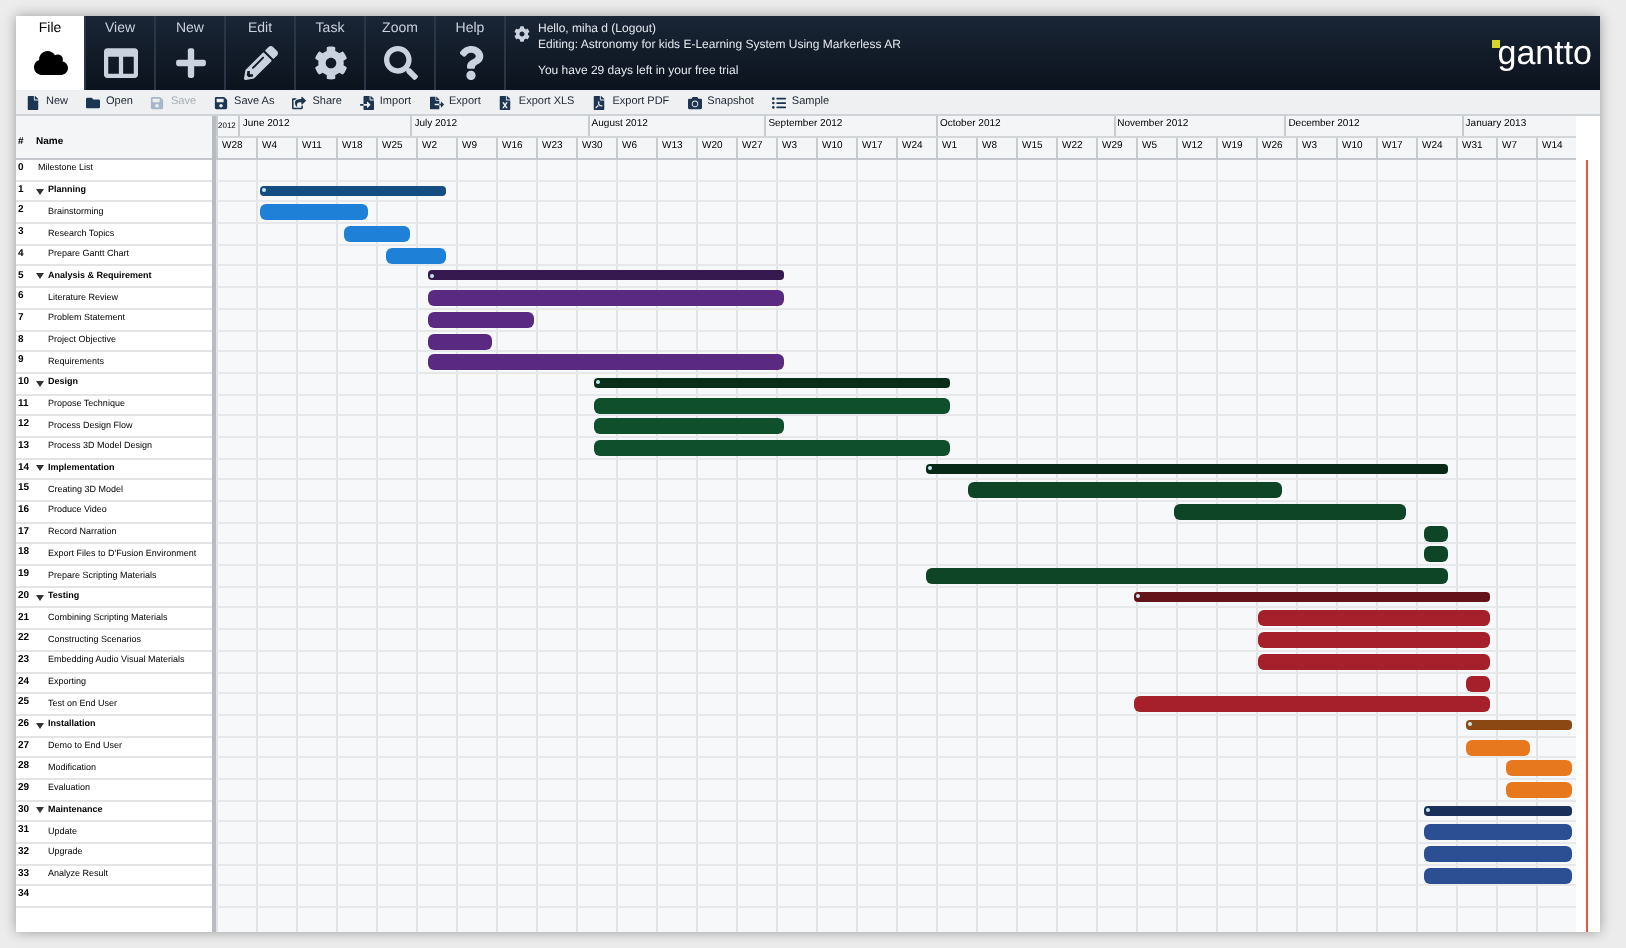 The image size is (1626, 948). What do you see at coordinates (50, 63) in the screenshot?
I see `cloud-icon` at bounding box center [50, 63].